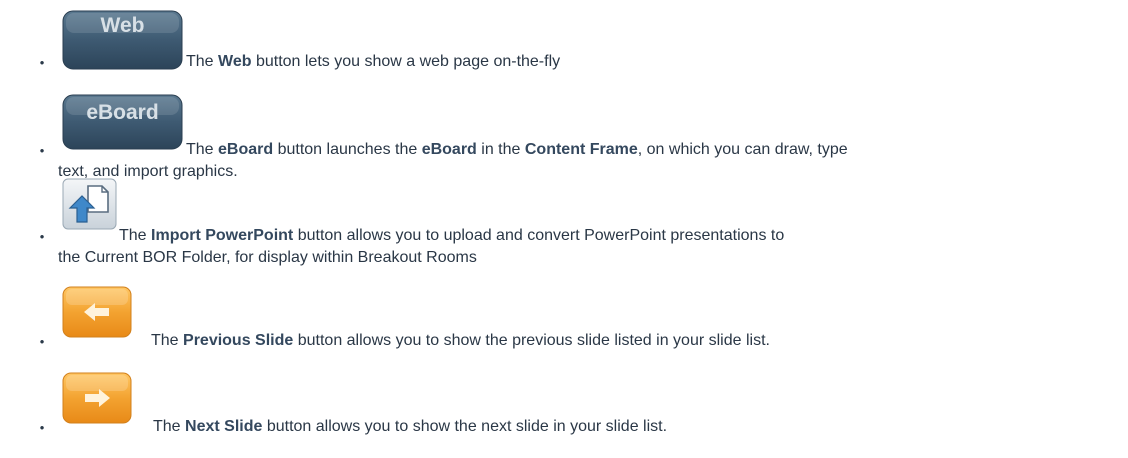 This screenshot has width=1128, height=458. Describe the element at coordinates (122, 112) in the screenshot. I see `eboard-button-label: eBoard` at that location.